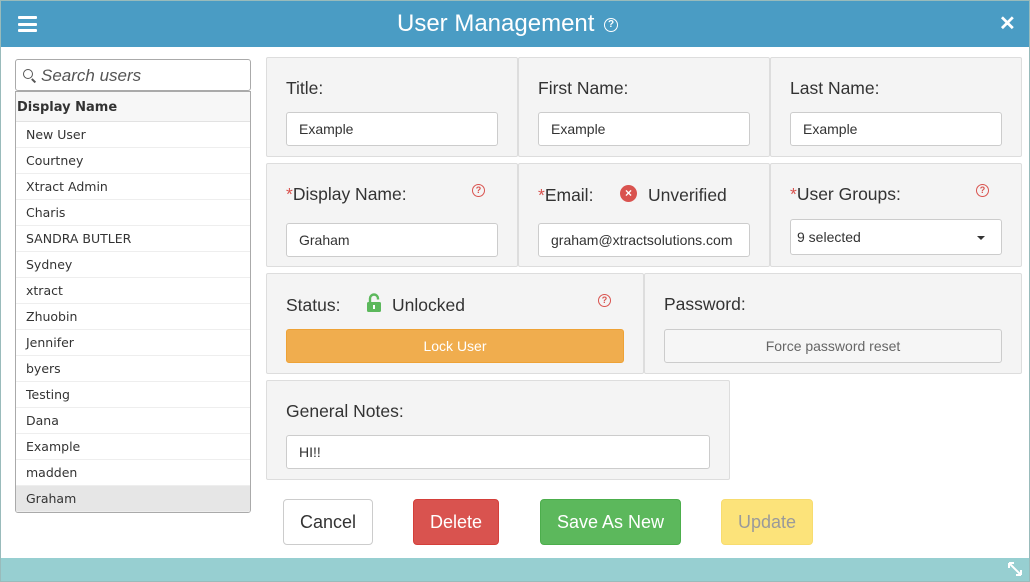 The width and height of the screenshot is (1030, 582). What do you see at coordinates (133, 343) in the screenshot?
I see `list-item: Jennifer` at bounding box center [133, 343].